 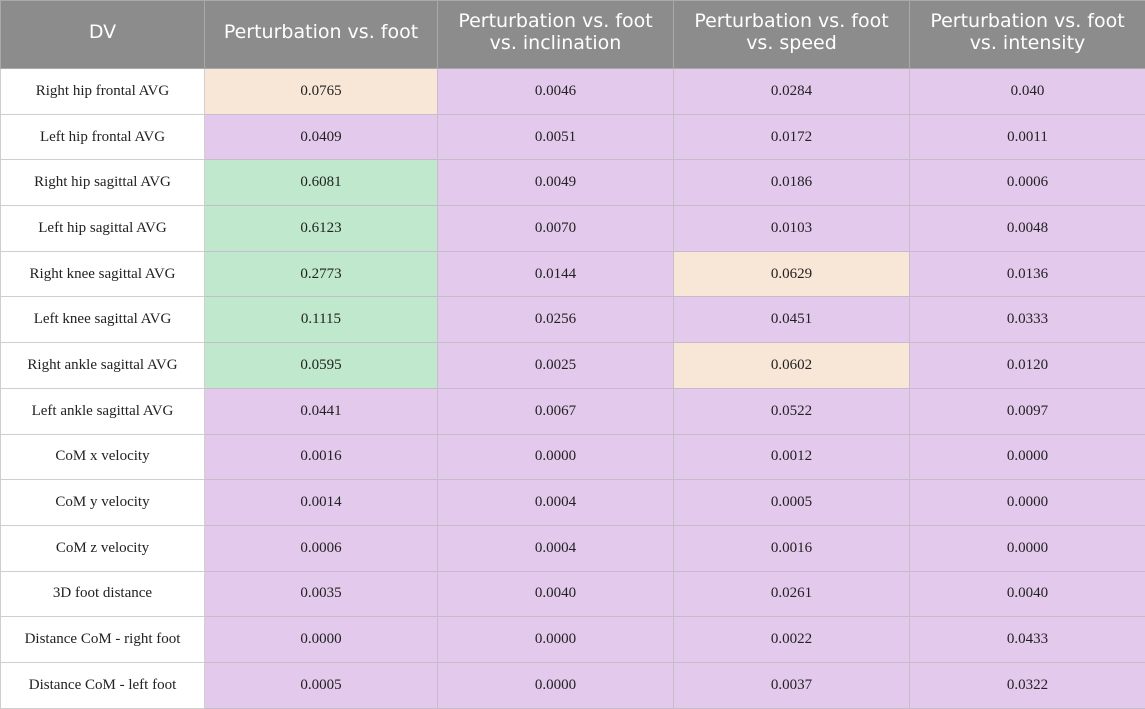 I want to click on value-cell: 0.0409, so click(x=321, y=137).